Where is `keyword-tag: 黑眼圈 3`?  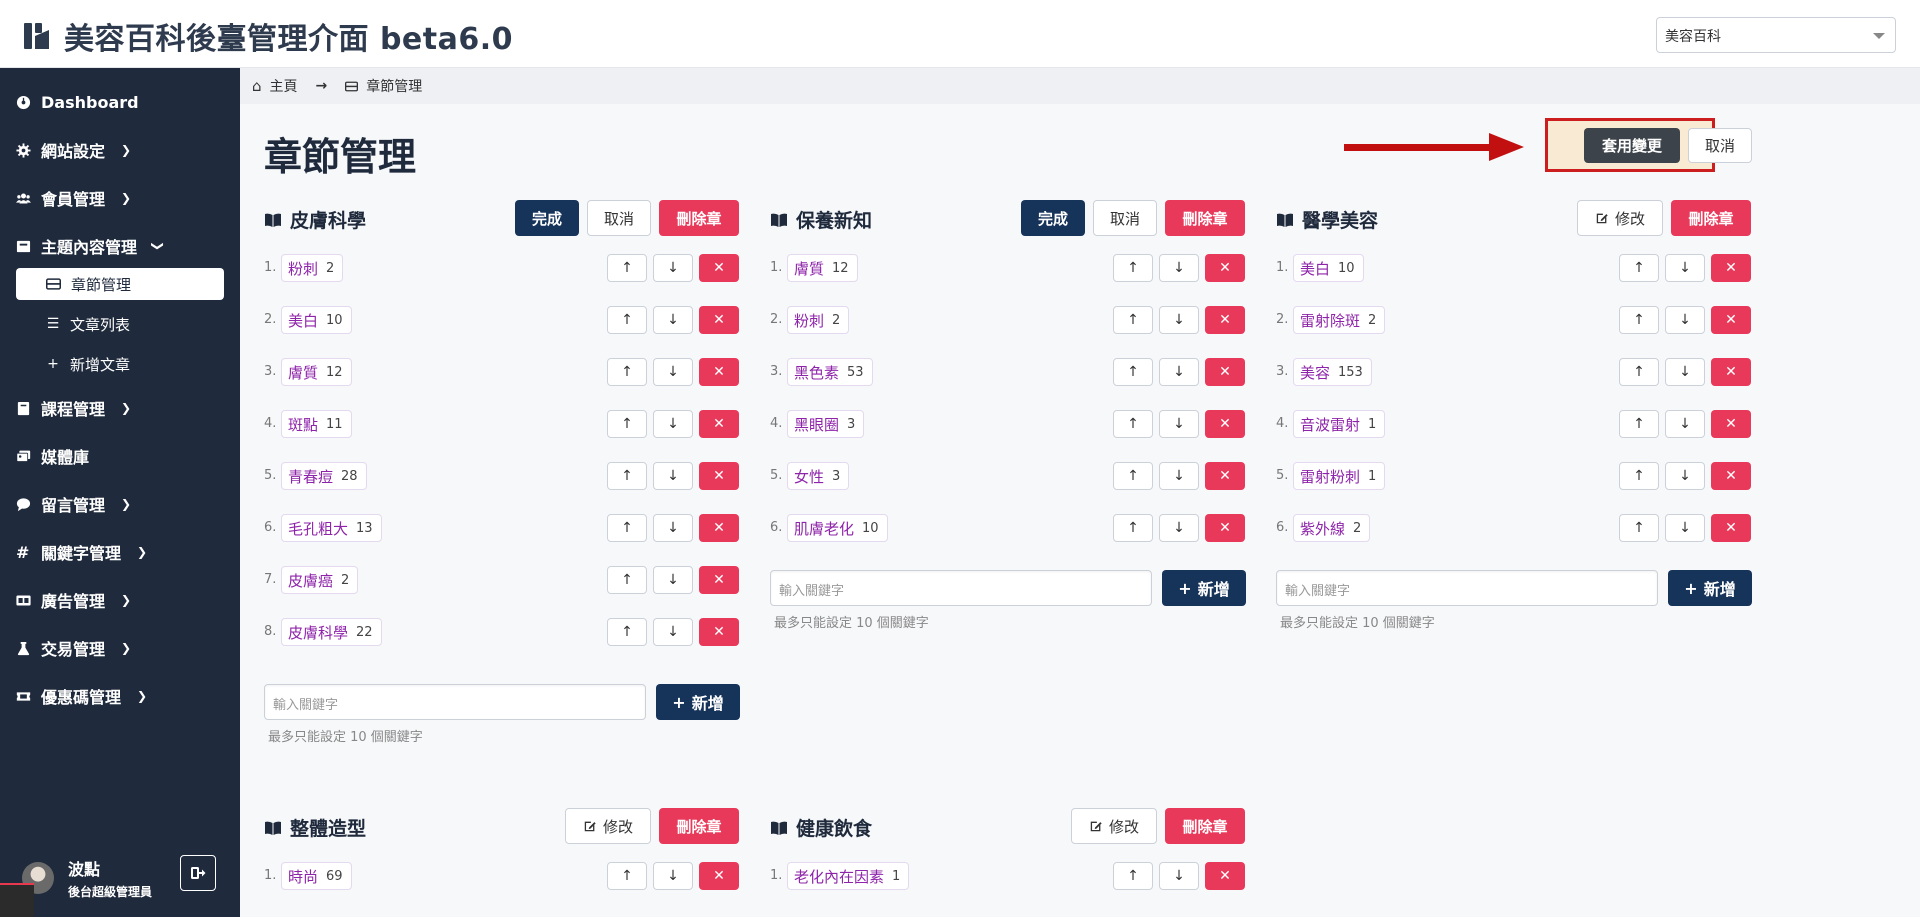
keyword-tag: 黑眼圈 3 is located at coordinates (826, 424).